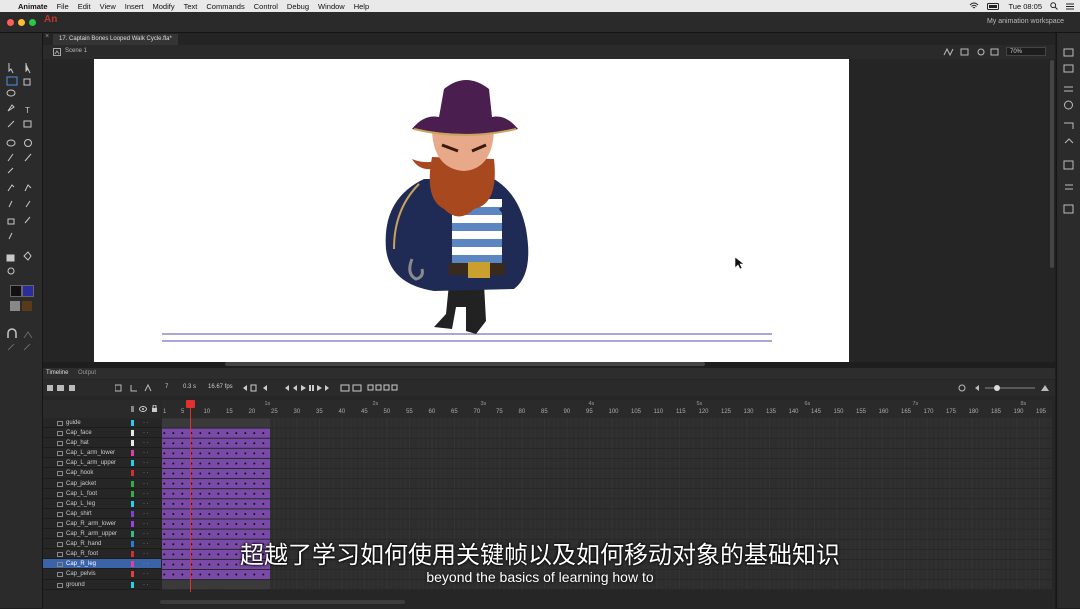 Image resolution: width=1080 pixels, height=609 pixels. What do you see at coordinates (67, 388) in the screenshot?
I see `layer-buttons` at bounding box center [67, 388].